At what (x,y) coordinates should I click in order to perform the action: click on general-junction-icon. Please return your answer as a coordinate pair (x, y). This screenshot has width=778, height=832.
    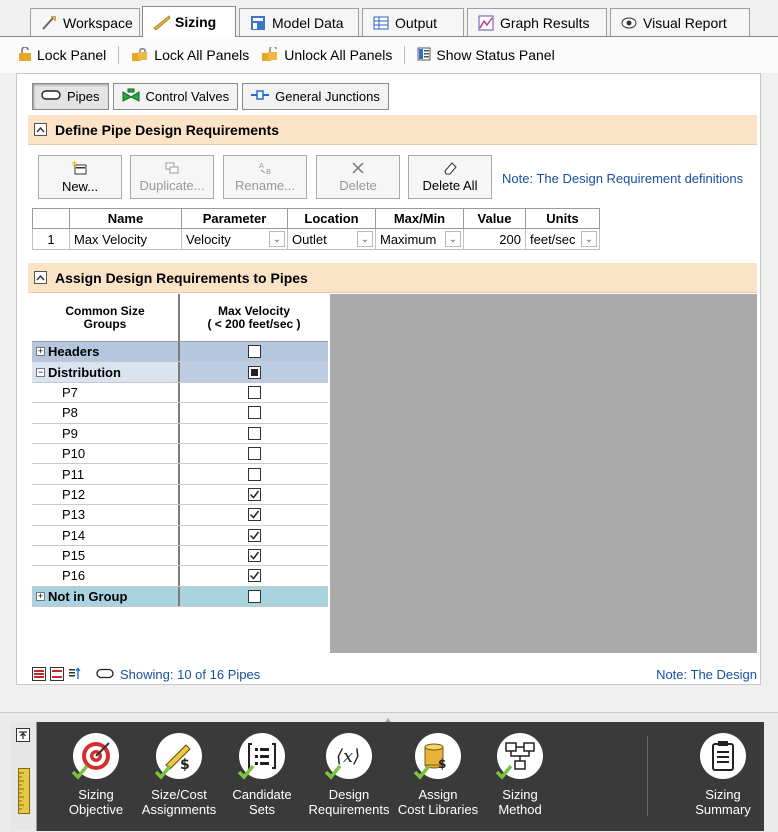
    Looking at the image, I should click on (260, 96).